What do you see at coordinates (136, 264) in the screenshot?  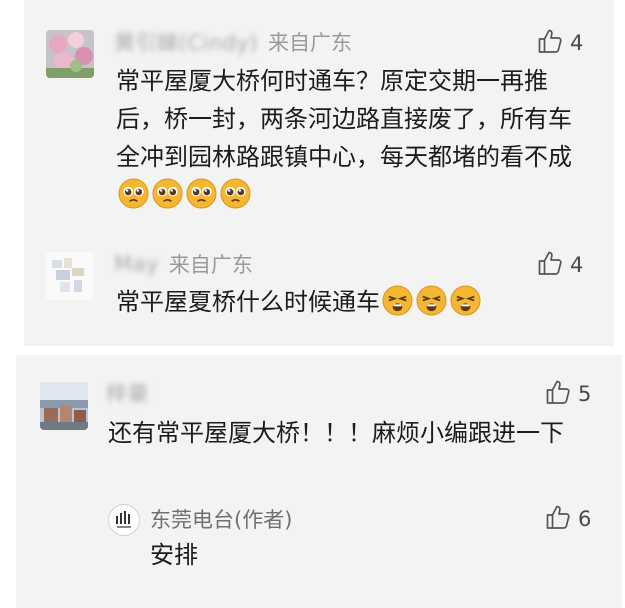 I see `commenter-nickname: May` at bounding box center [136, 264].